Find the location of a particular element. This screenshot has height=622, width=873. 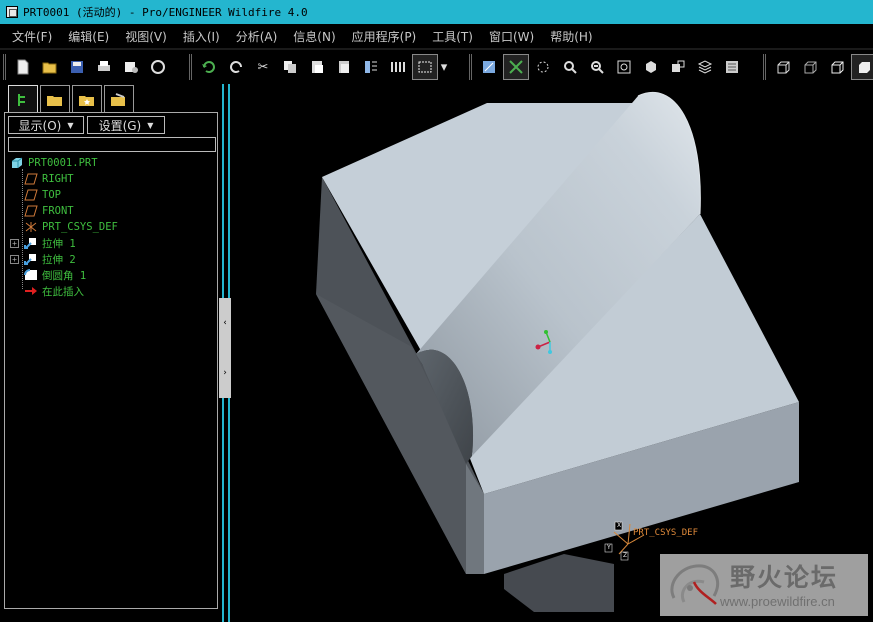

app-icon is located at coordinates (12, 12).